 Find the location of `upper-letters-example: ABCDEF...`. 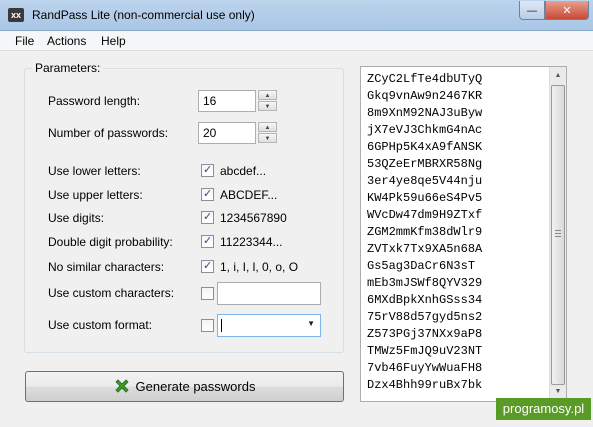

upper-letters-example: ABCDEF... is located at coordinates (249, 195).